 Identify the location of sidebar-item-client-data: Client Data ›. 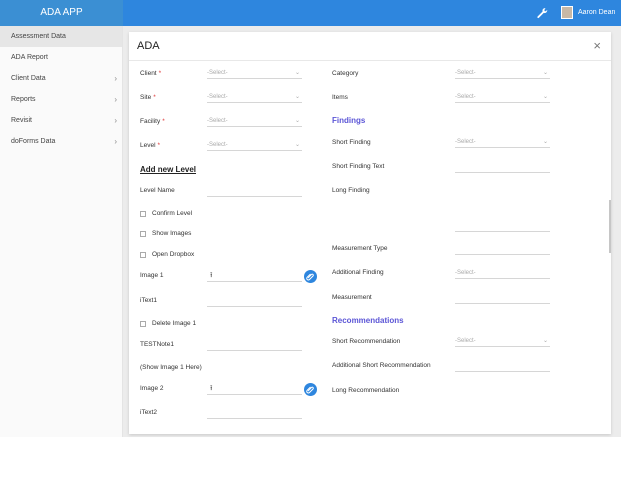
(61, 78).